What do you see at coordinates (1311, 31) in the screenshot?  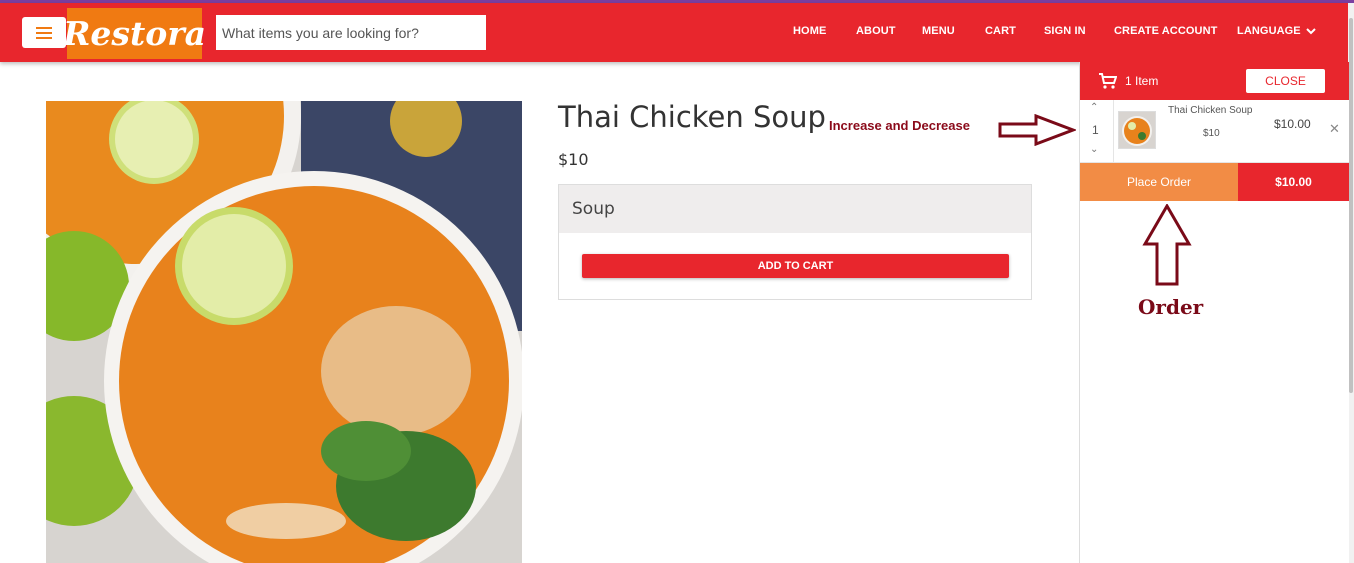 I see `chevron-down-icon` at bounding box center [1311, 31].